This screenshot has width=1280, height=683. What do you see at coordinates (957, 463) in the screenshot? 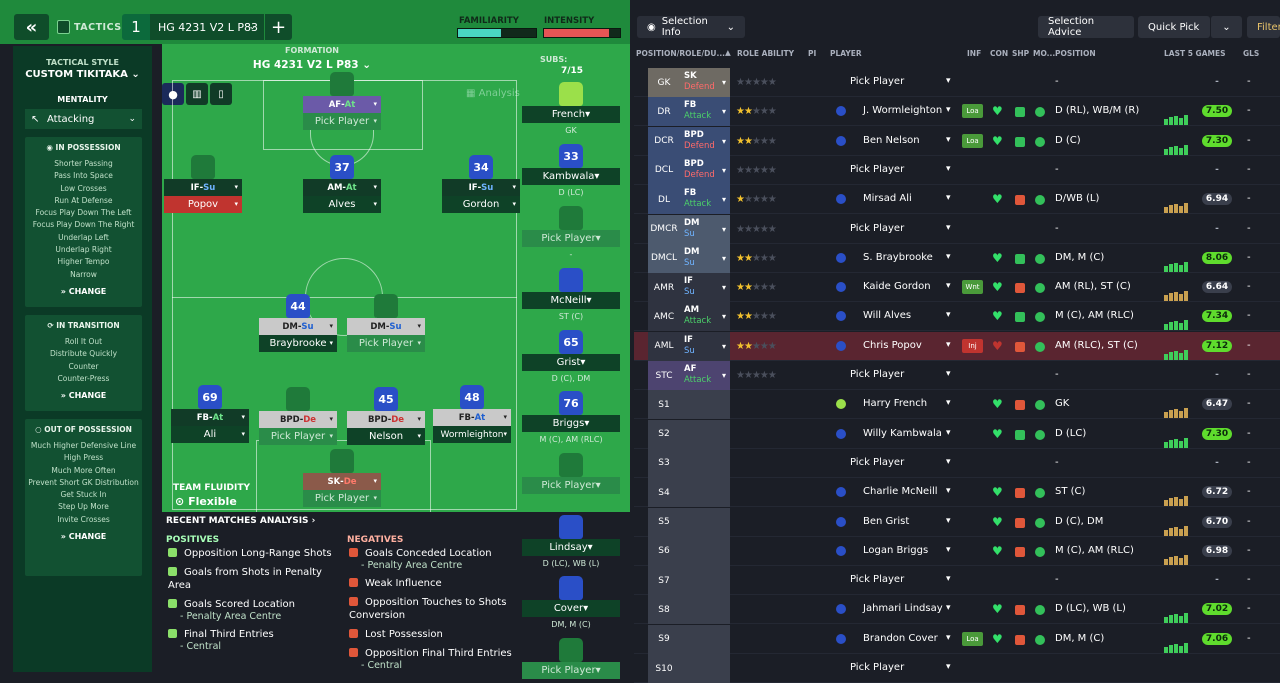
I see `table-row: S3 Pick Player ▾ - - -` at bounding box center [957, 463].